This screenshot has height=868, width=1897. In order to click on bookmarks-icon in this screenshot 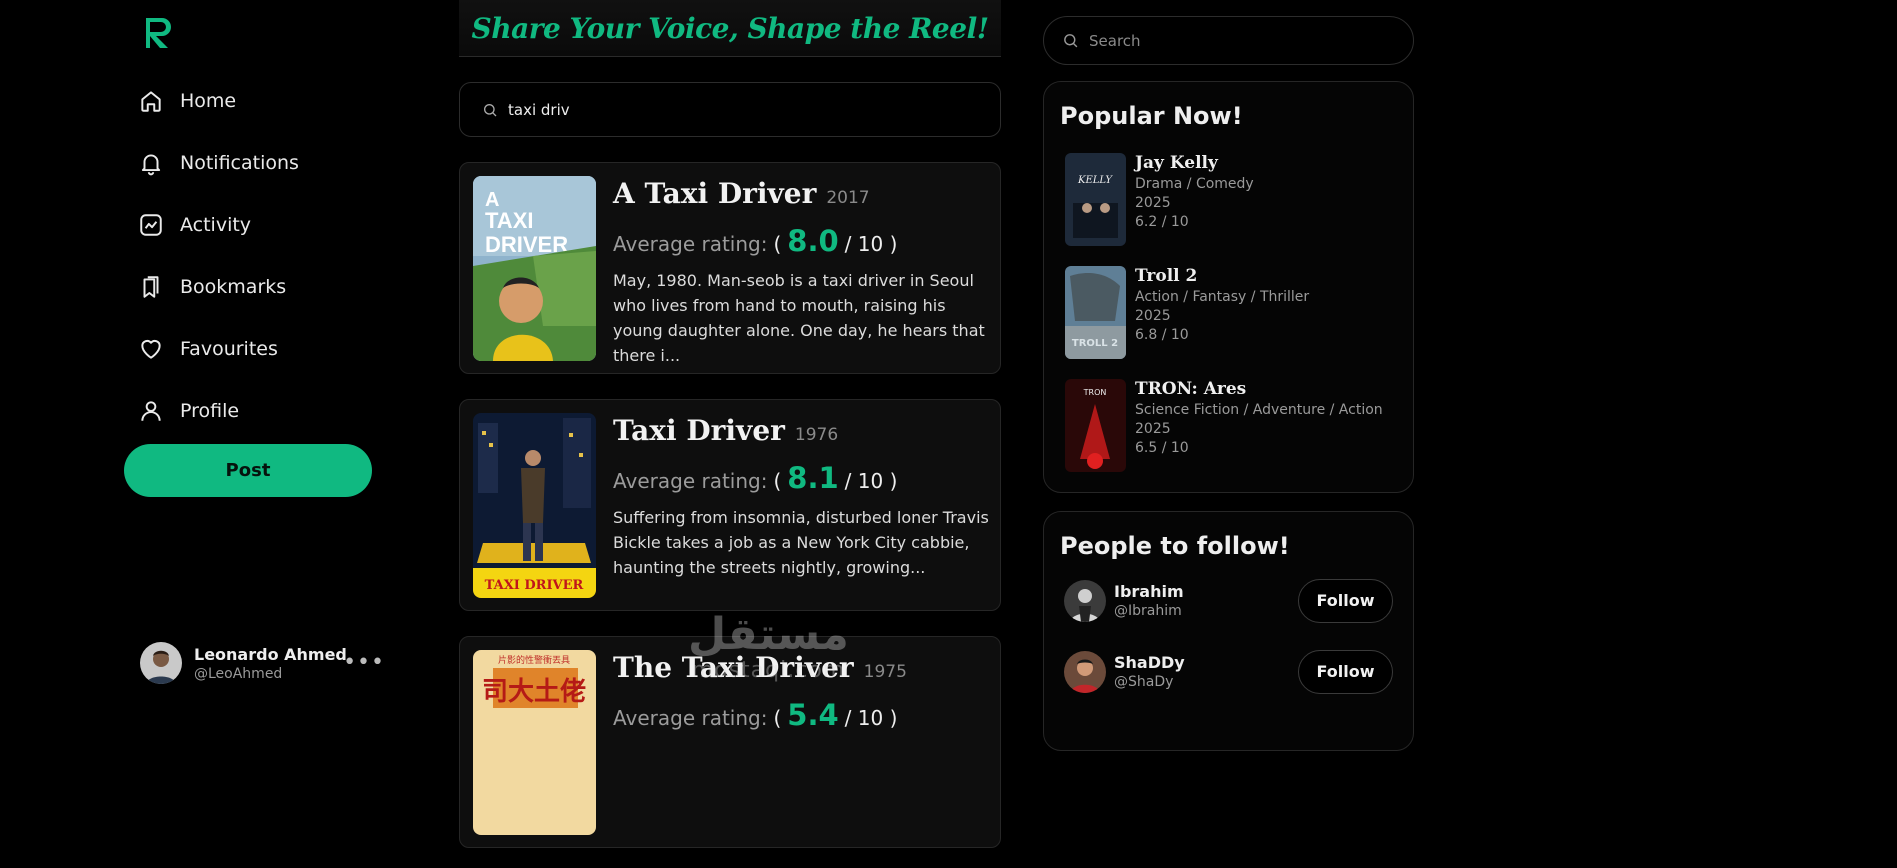, I will do `click(151, 287)`.